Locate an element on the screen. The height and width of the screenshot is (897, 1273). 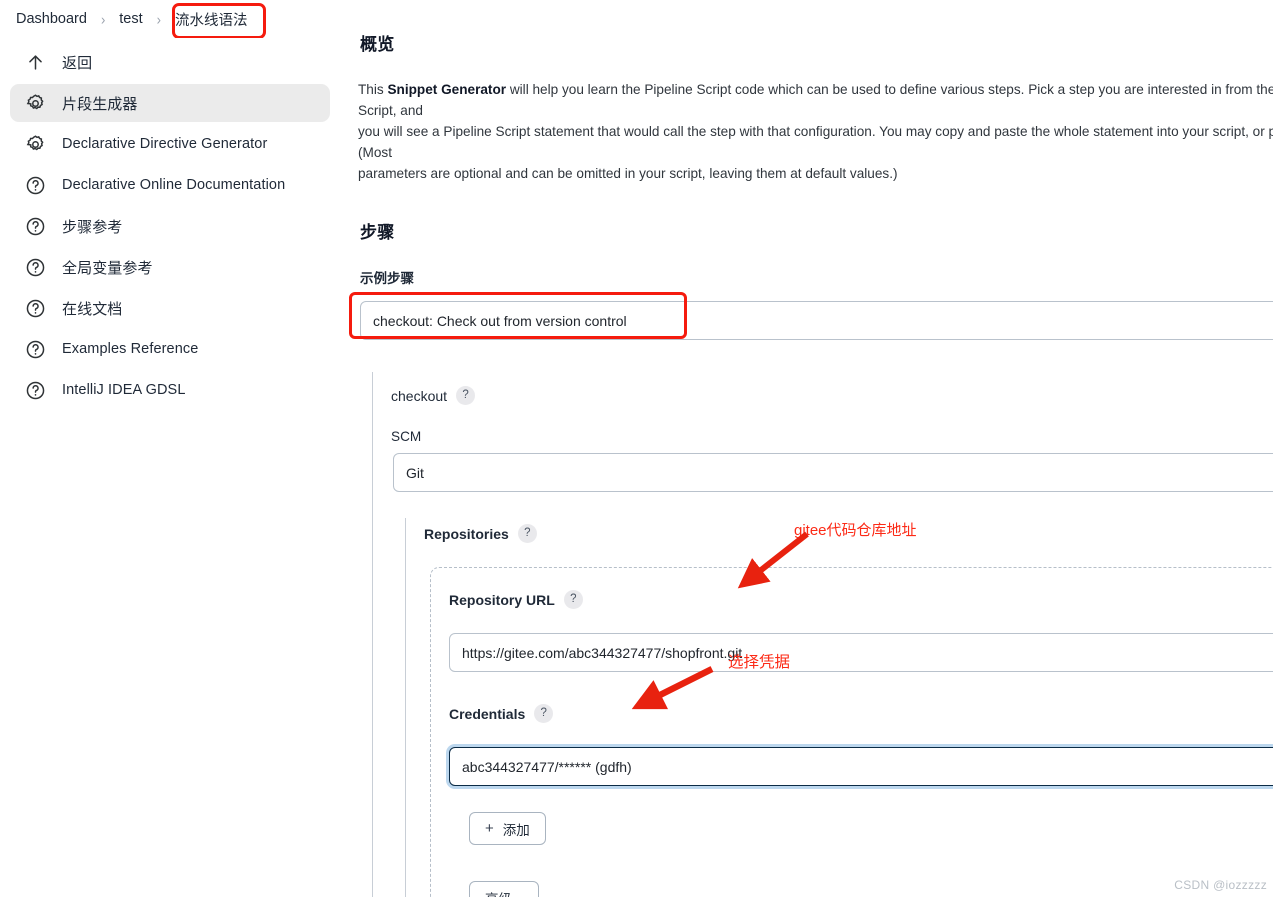
credentials-title-row: Credentials ? is located at coordinates (861, 713).